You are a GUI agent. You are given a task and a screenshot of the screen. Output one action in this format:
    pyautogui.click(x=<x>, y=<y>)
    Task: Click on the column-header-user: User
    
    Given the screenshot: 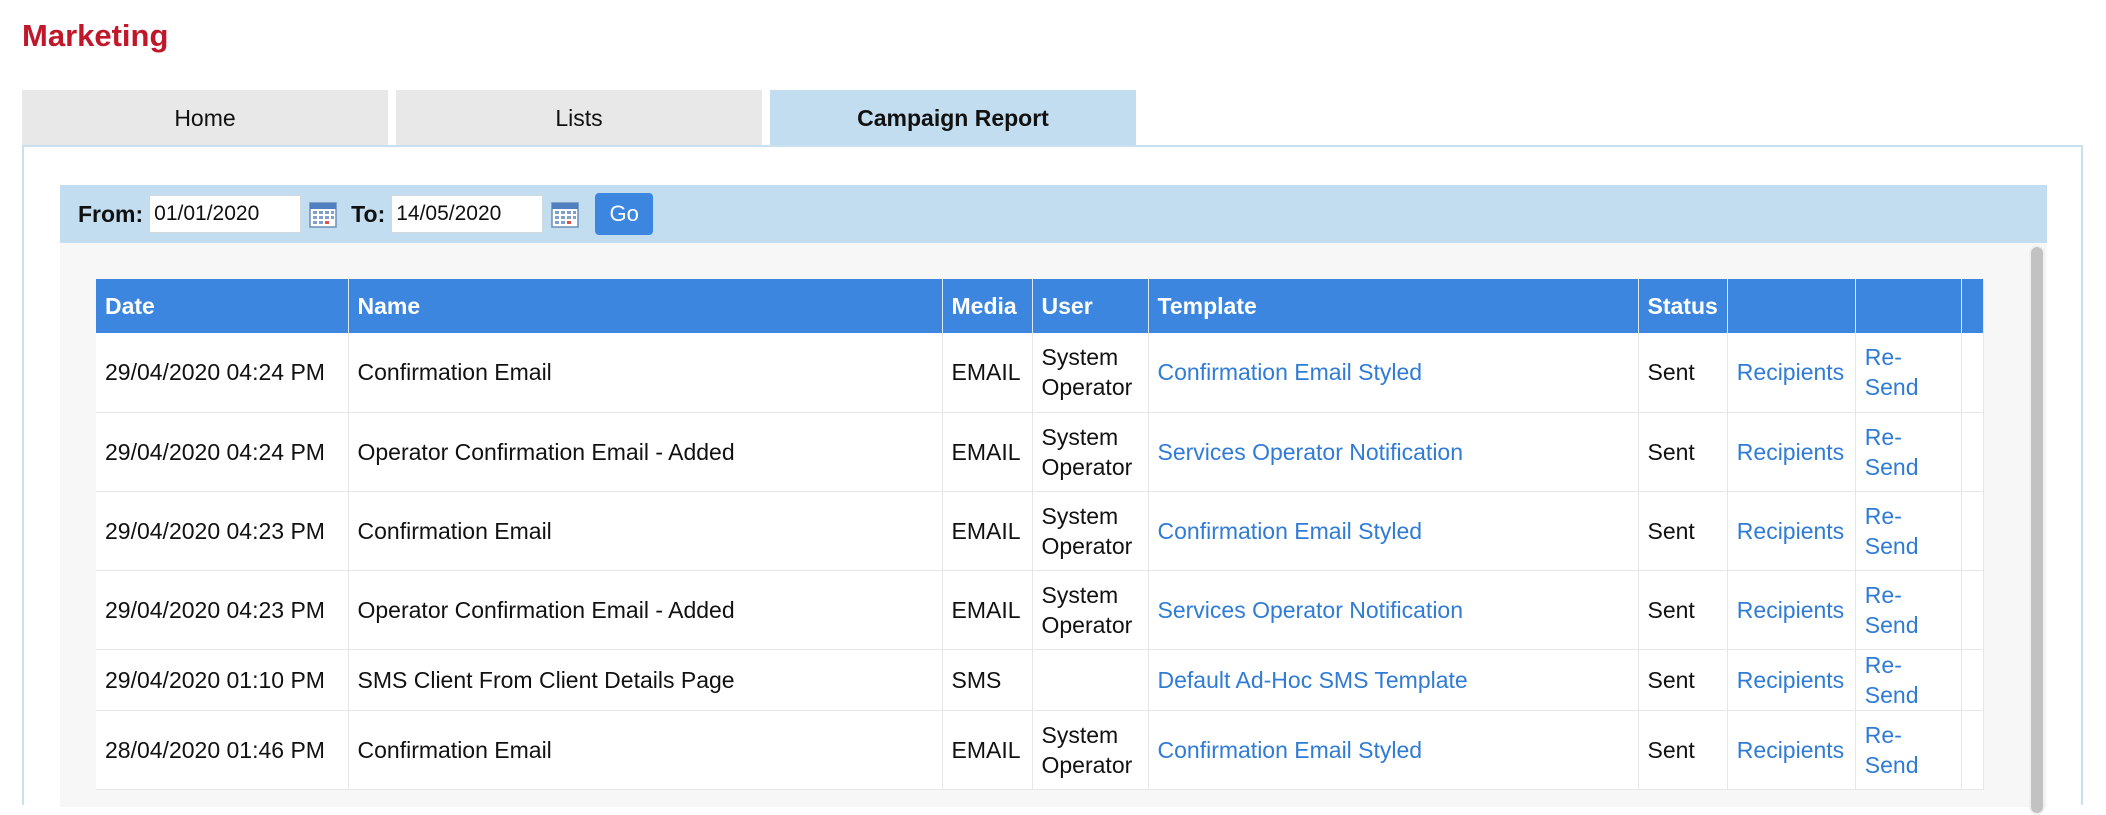 What is the action you would take?
    pyautogui.click(x=1090, y=306)
    